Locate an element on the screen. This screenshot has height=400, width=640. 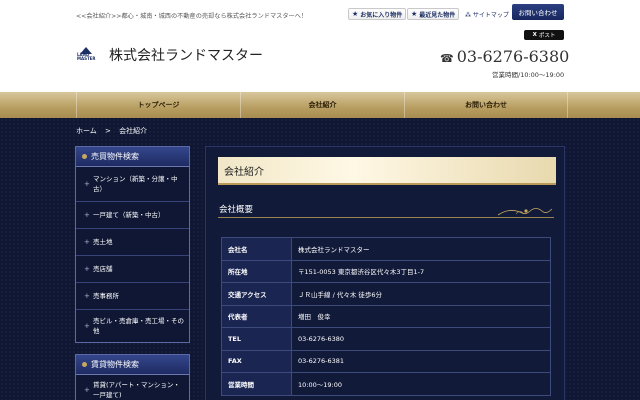
sidebar-item-label: マンション（新築・分譲・中古） is located at coordinates (135, 184).